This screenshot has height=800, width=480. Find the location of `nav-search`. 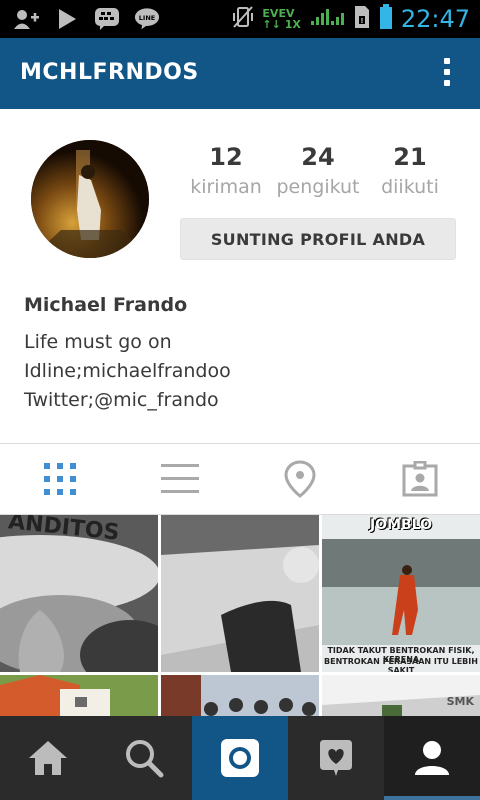

nav-search is located at coordinates (144, 758).